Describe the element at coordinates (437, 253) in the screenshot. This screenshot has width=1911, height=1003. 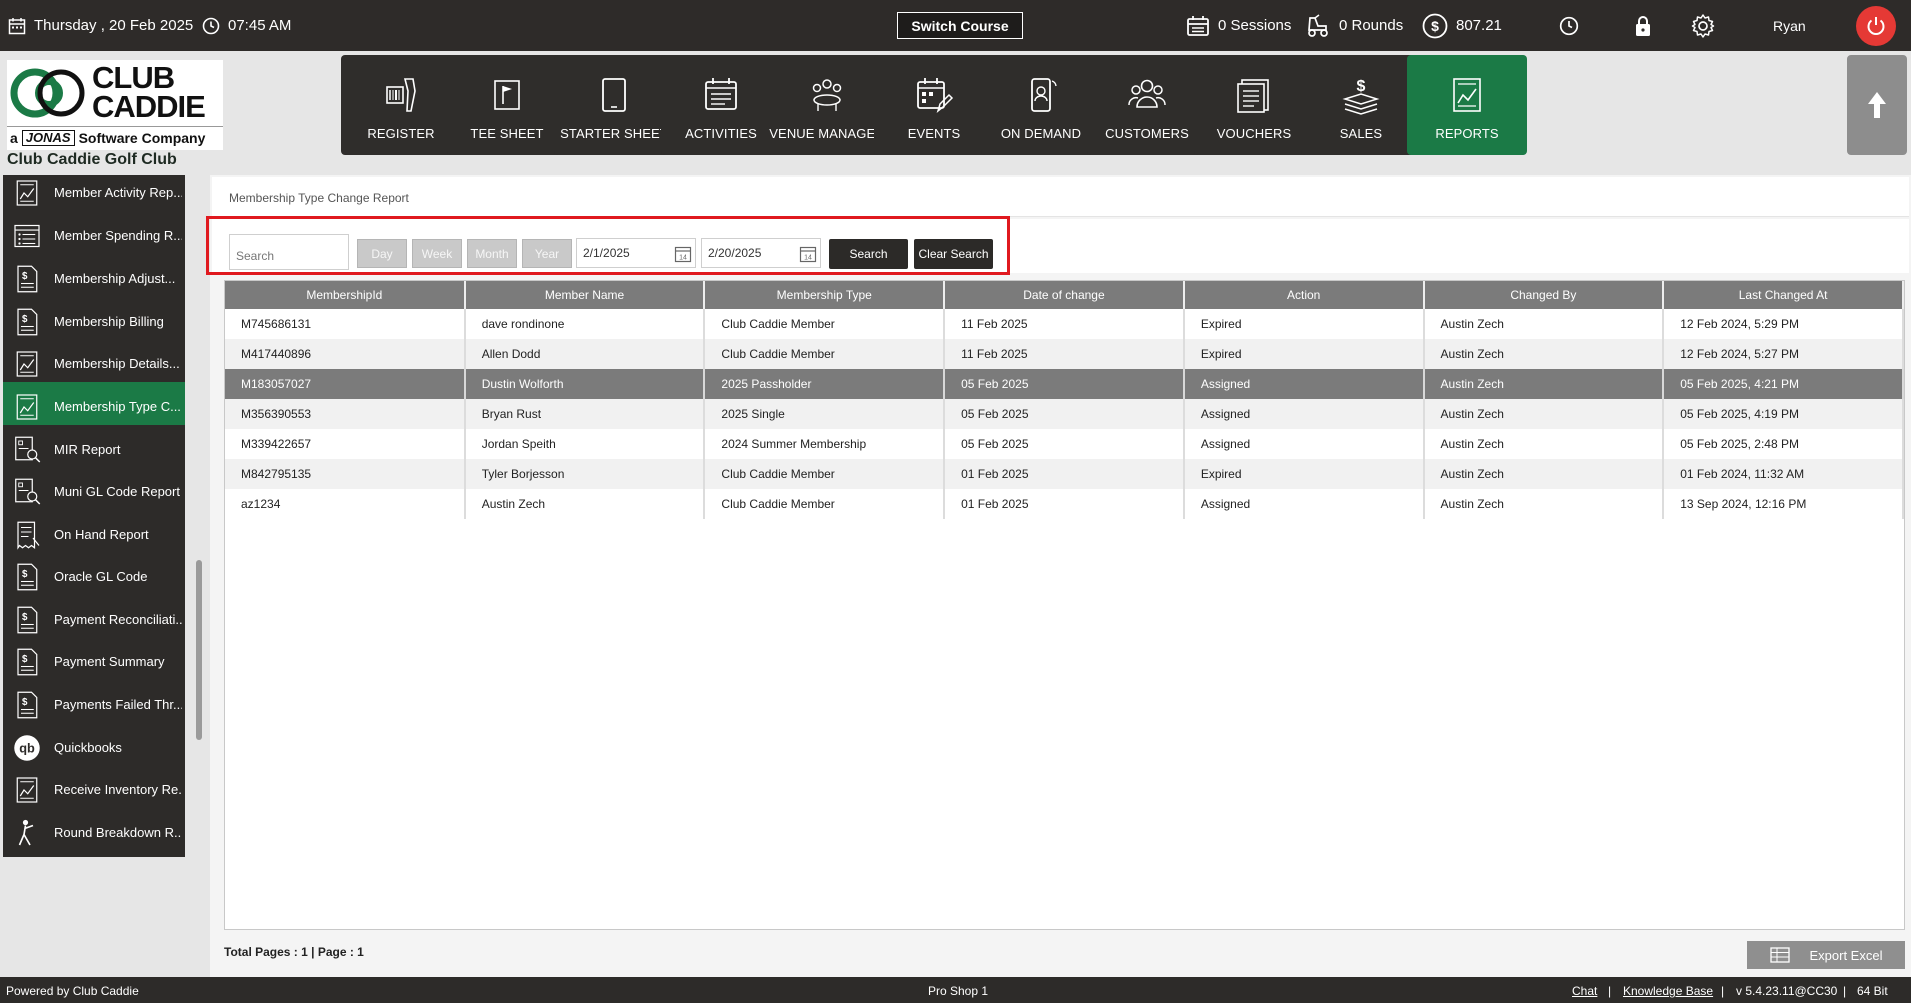
I see `week-button: Week` at that location.